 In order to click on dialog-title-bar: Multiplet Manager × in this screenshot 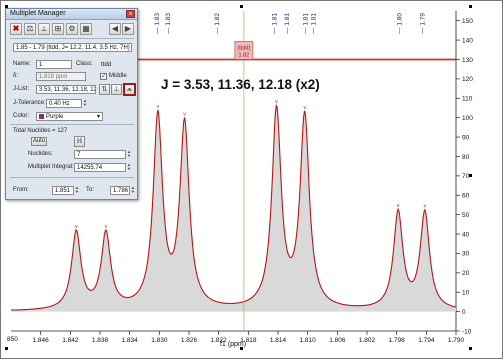, I will do `click(71, 14)`.